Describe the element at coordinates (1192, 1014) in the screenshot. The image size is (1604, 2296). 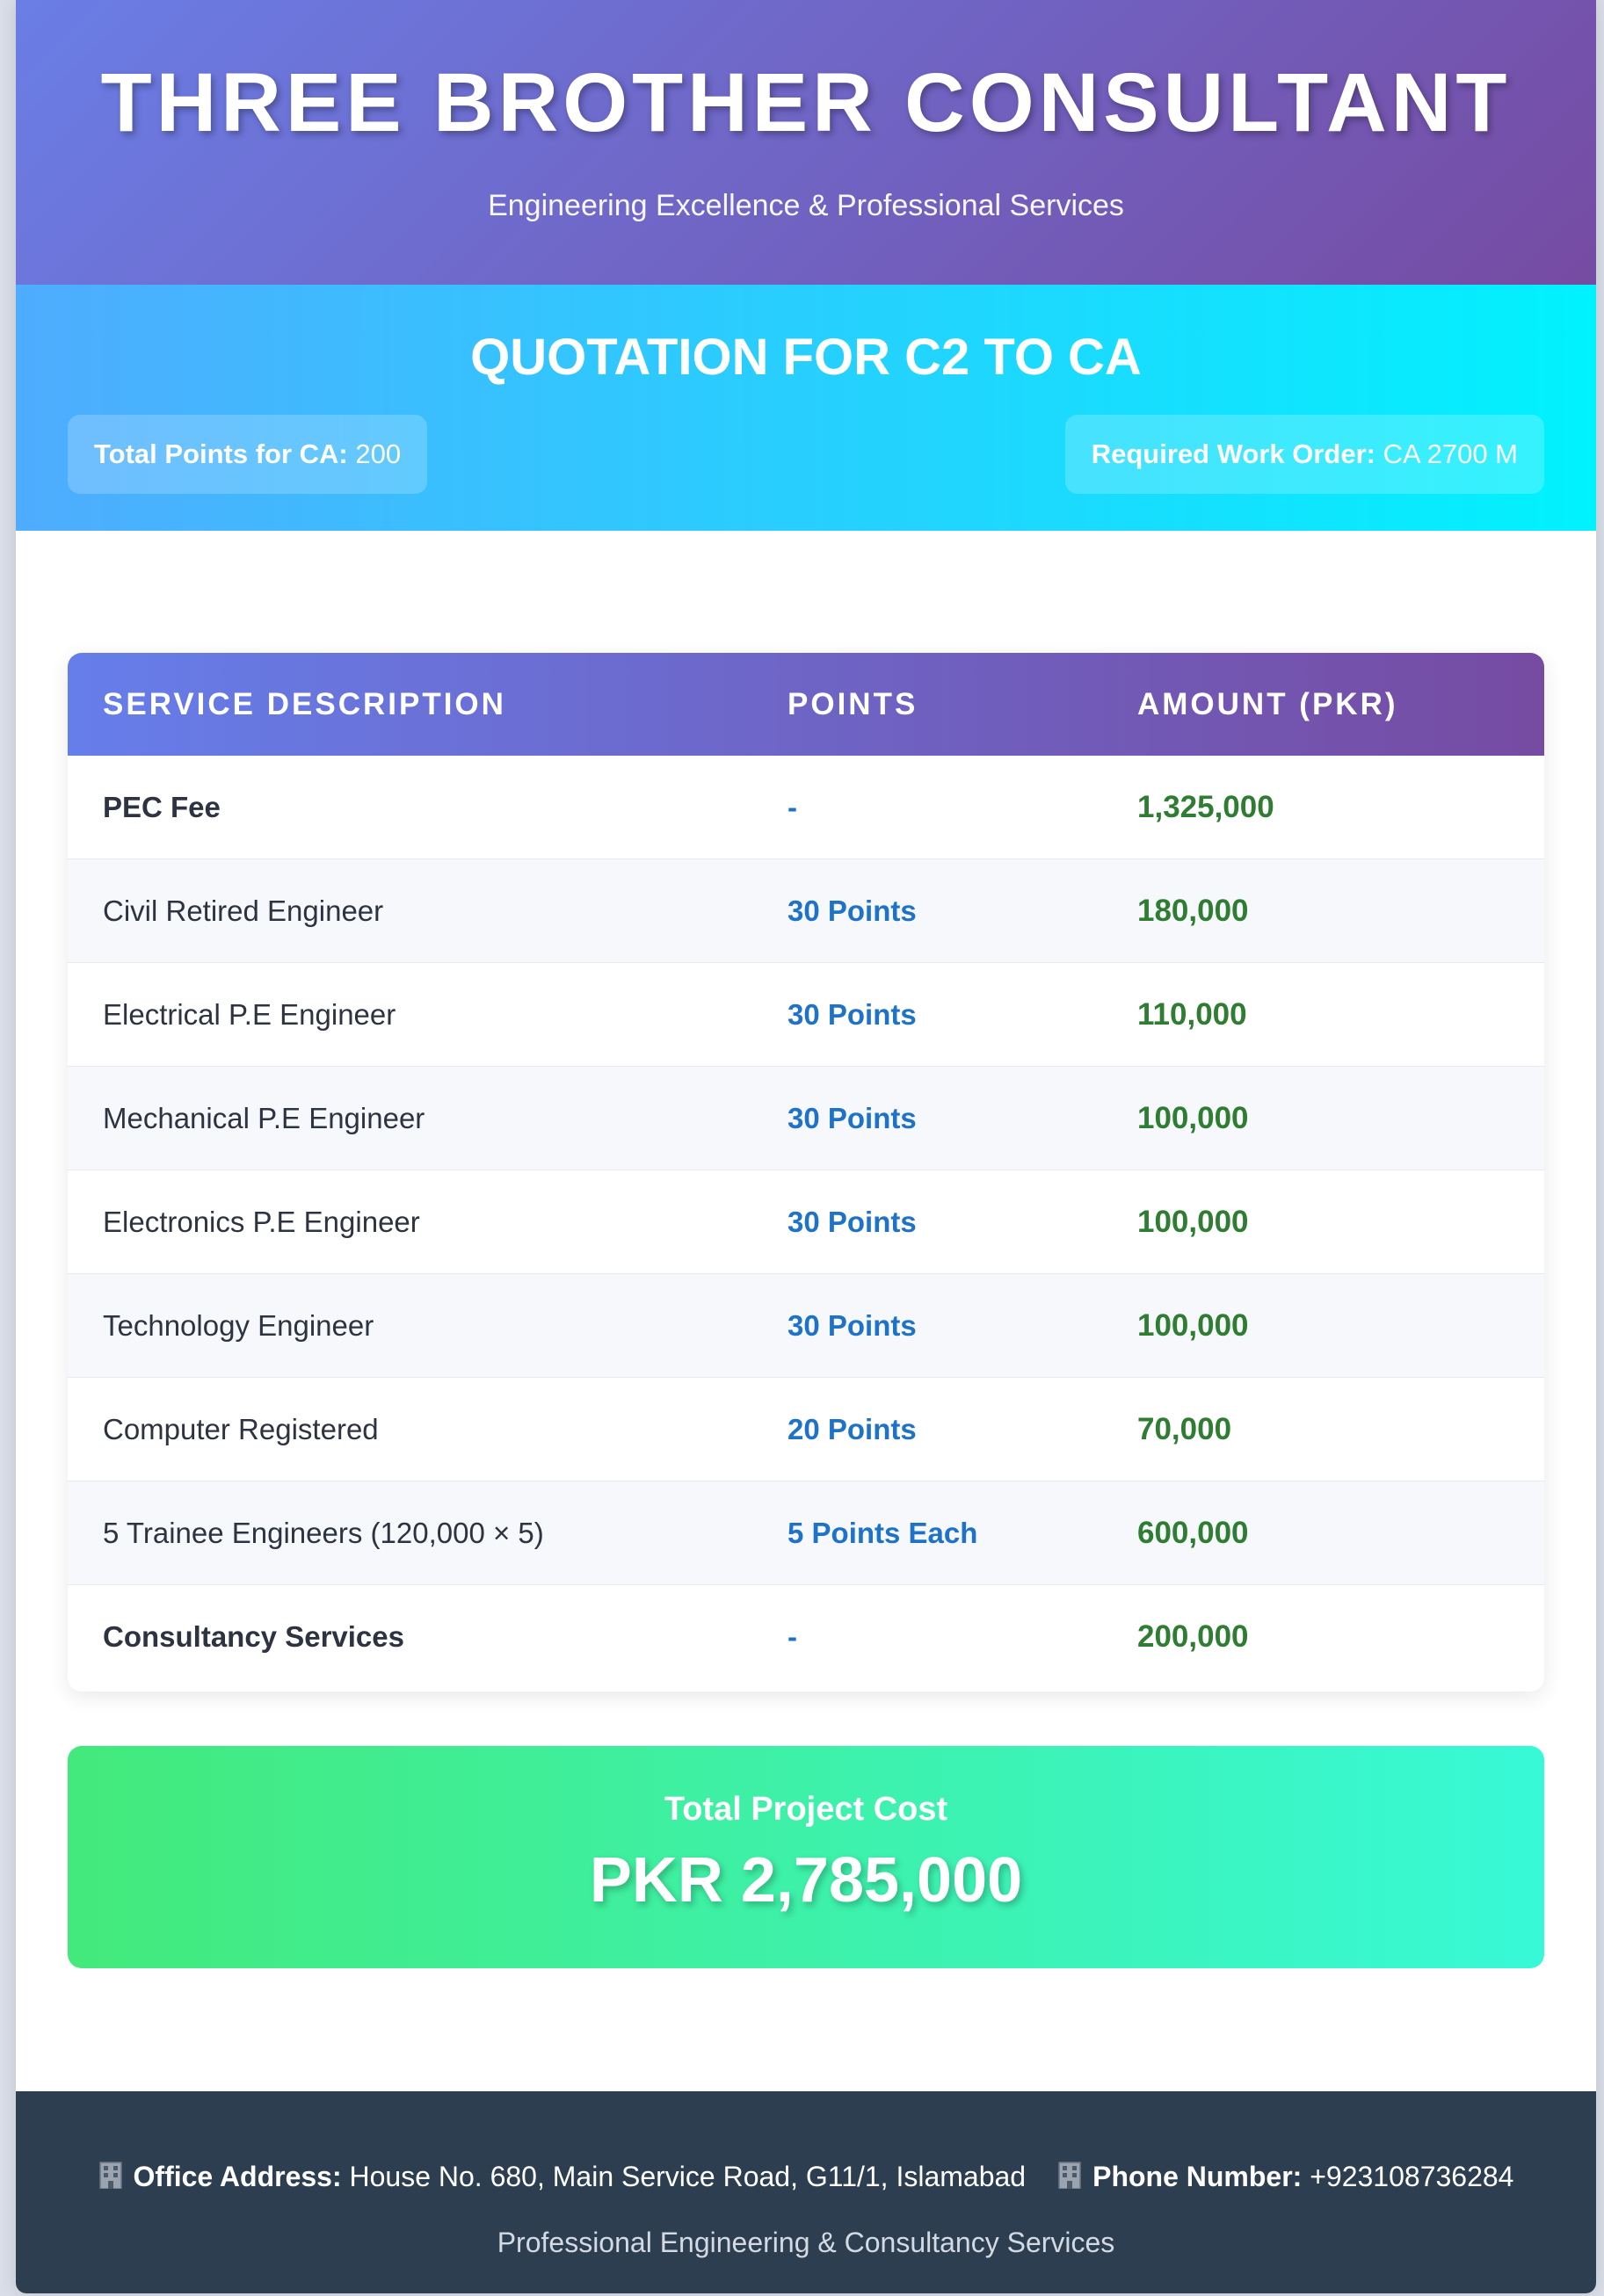
I see `service-amount: 110,000` at that location.